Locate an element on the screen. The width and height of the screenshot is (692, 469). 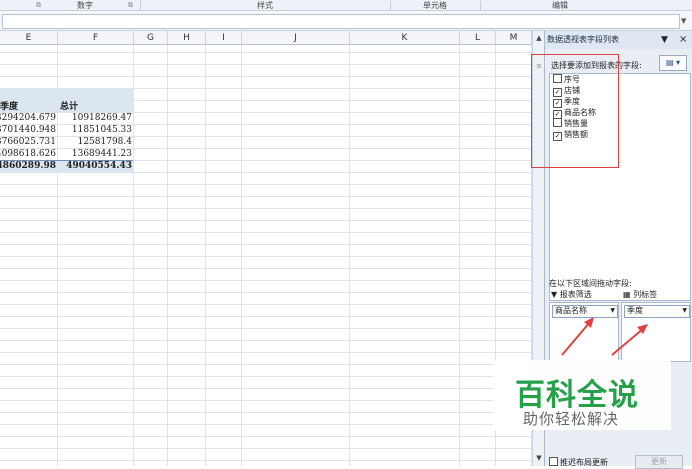
pivot-cell: 3701440.948 is located at coordinates (28, 130).